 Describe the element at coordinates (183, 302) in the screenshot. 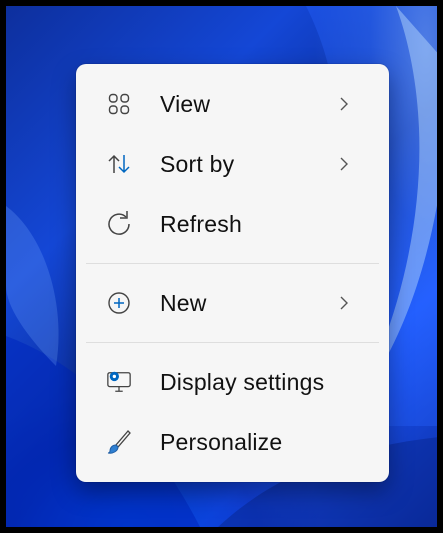

I see `menu-item-label: New` at that location.